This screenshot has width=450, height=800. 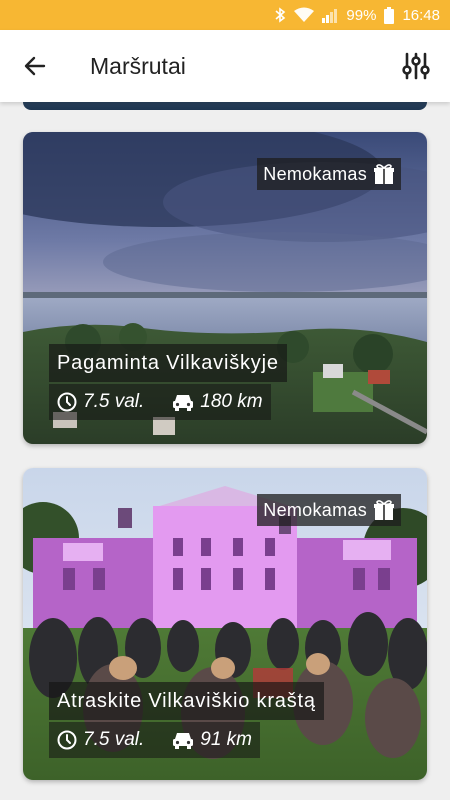 What do you see at coordinates (168, 363) in the screenshot?
I see `route-name: Pagaminta Vilkaviškyje` at bounding box center [168, 363].